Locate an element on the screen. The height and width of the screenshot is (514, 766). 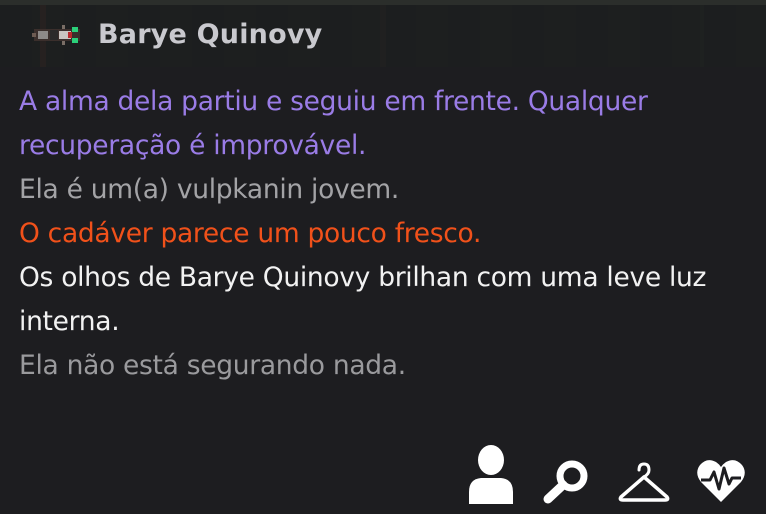
examine-header: Barye Quinovy is located at coordinates (383, 36).